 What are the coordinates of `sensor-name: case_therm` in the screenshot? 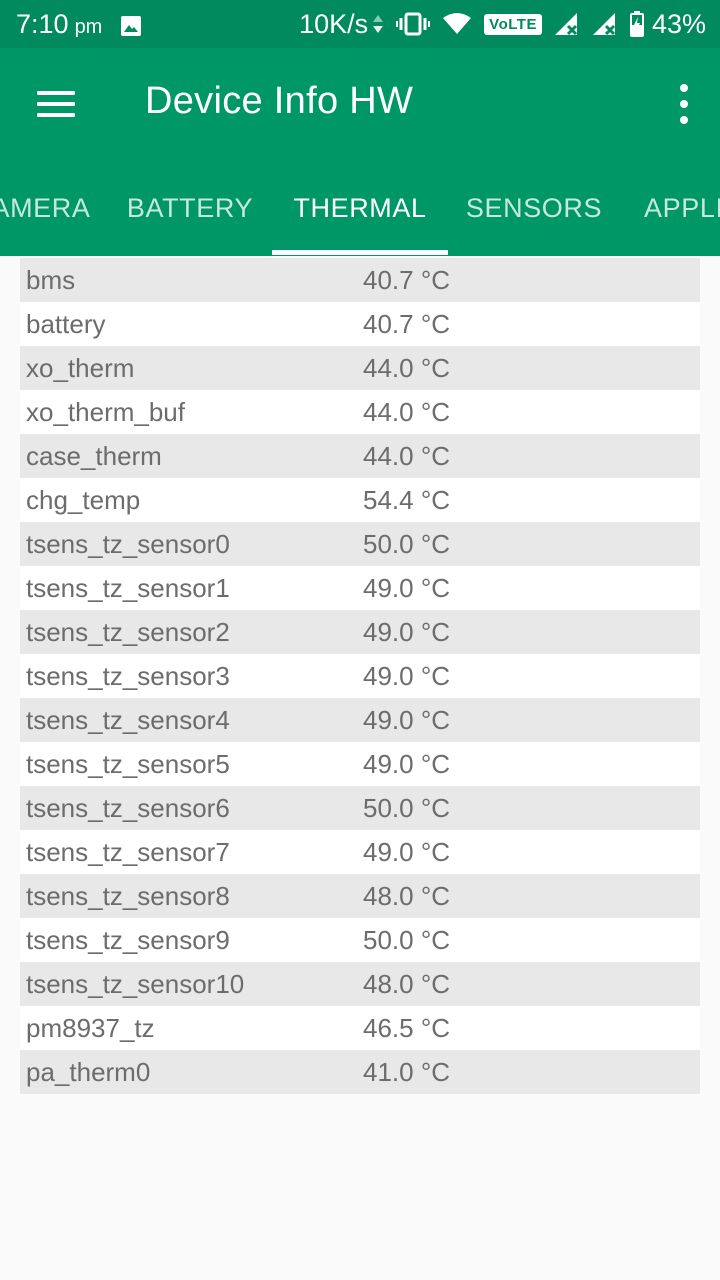 It's located at (94, 455).